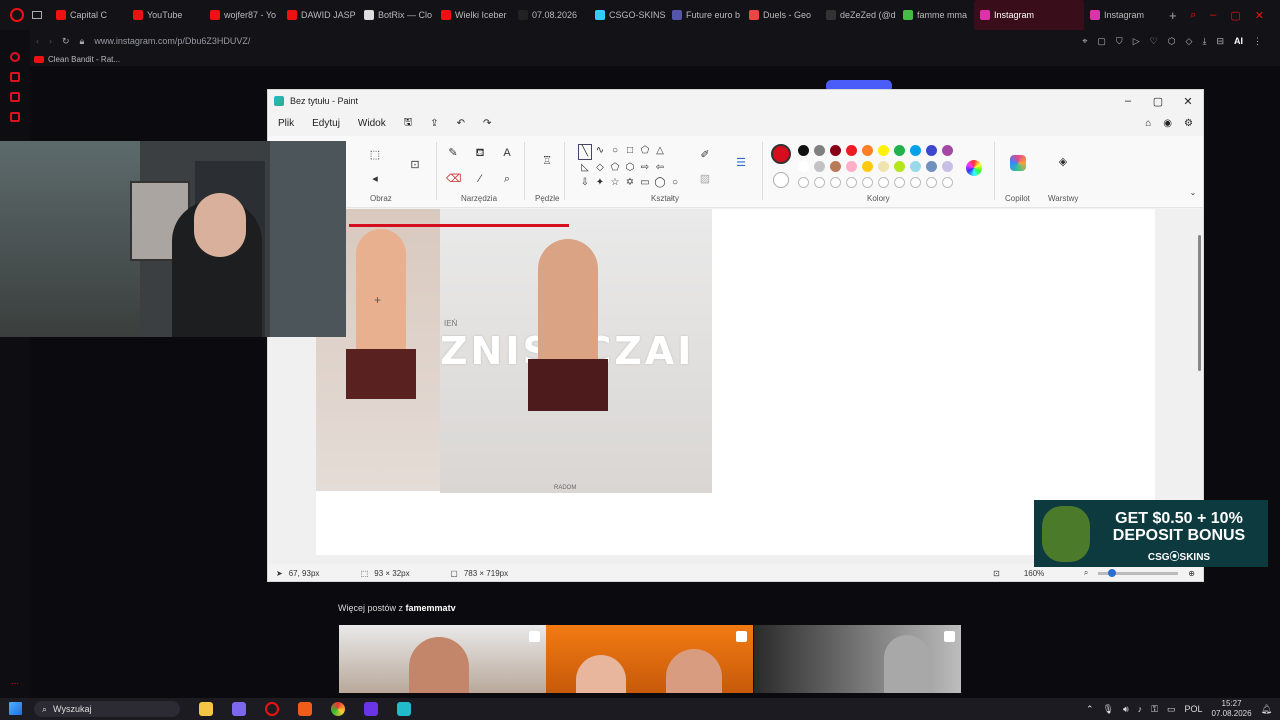  What do you see at coordinates (1018, 163) in the screenshot?
I see `copilot-icon` at bounding box center [1018, 163].